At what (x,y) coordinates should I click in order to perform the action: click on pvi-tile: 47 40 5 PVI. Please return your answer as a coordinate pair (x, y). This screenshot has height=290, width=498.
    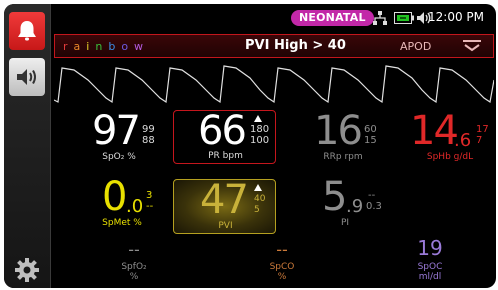
    Looking at the image, I should click on (224, 205).